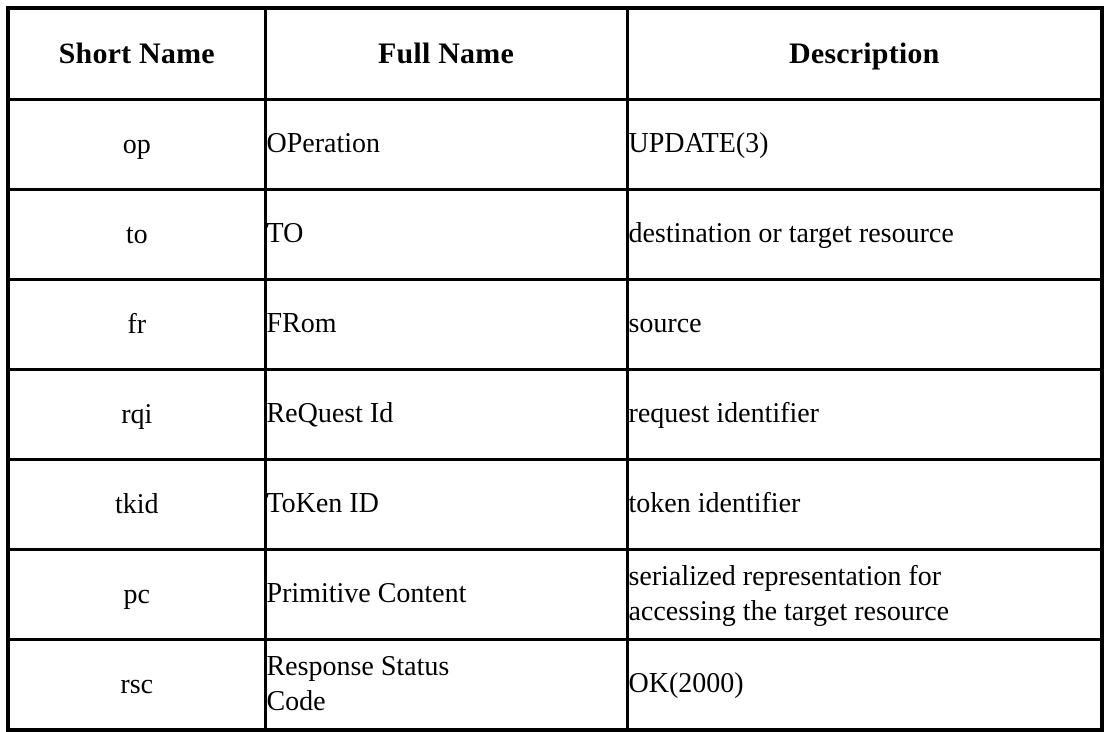 Image resolution: width=1112 pixels, height=732 pixels. Describe the element at coordinates (136, 324) in the screenshot. I see `cell-short-name: fr` at that location.